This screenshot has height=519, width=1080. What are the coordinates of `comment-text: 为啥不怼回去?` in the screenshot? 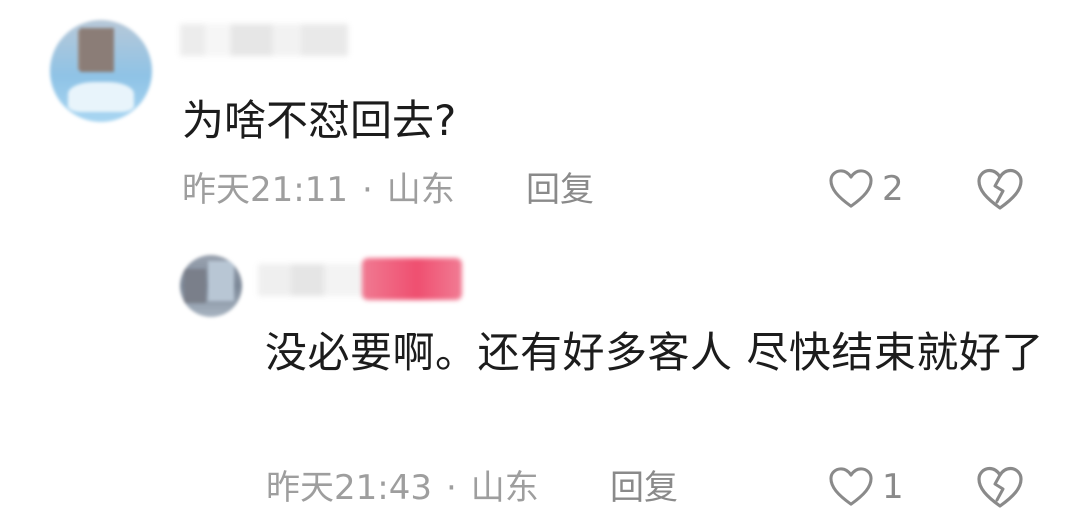 It's located at (319, 120).